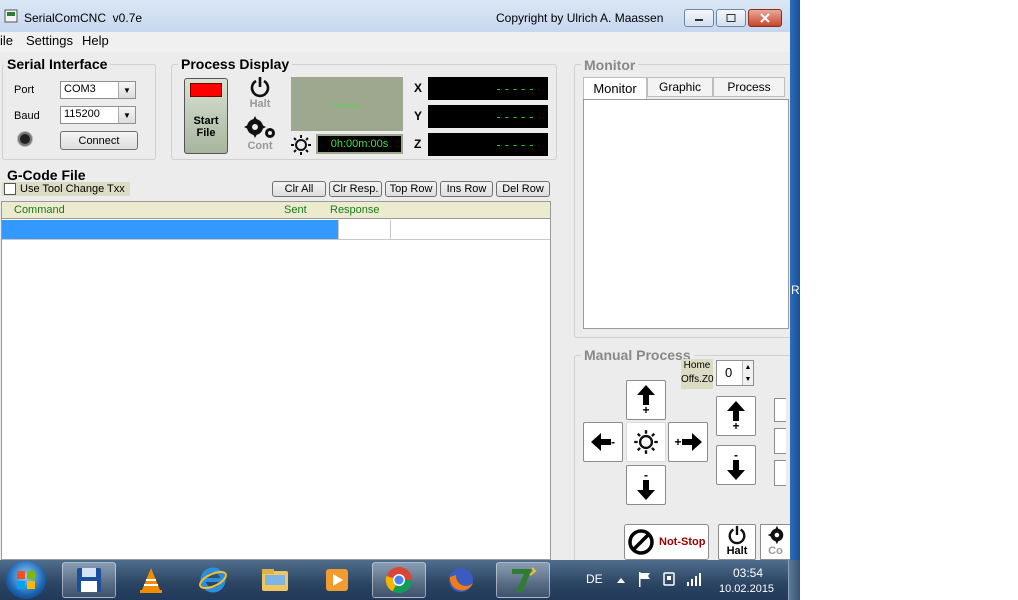 The width and height of the screenshot is (1018, 600). Describe the element at coordinates (746, 589) in the screenshot. I see `clock-date: 10.02.2015` at that location.